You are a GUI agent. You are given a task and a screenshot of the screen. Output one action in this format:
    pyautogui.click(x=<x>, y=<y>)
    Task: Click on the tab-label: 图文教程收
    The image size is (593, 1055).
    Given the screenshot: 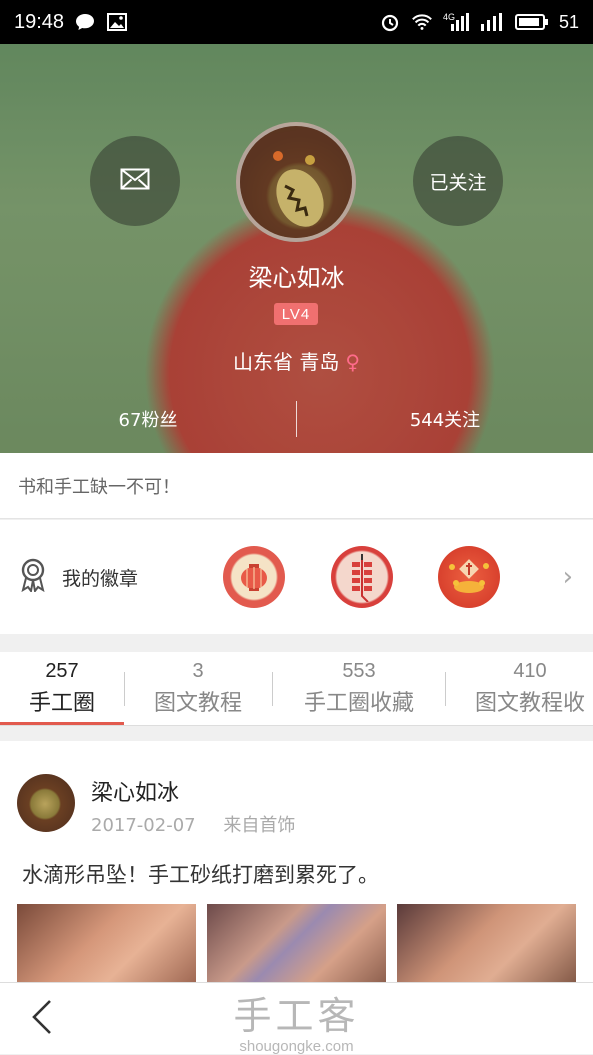 What is the action you would take?
    pyautogui.click(x=529, y=703)
    